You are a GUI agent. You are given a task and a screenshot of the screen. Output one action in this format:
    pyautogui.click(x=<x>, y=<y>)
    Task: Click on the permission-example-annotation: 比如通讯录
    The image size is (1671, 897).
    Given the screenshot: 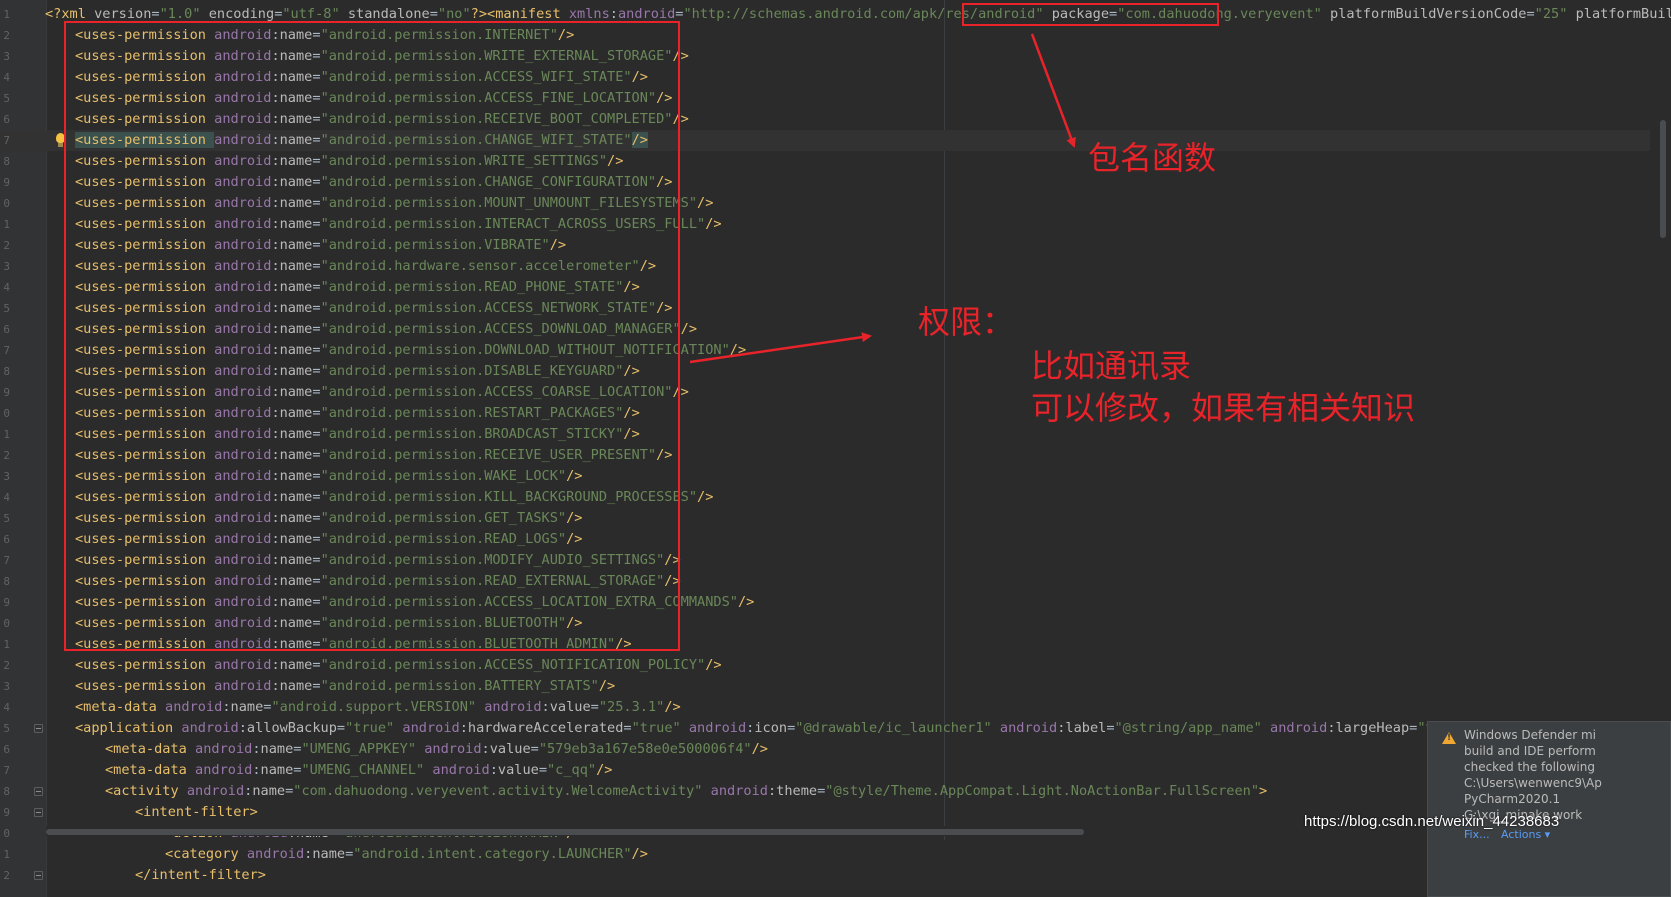 What is the action you would take?
    pyautogui.click(x=1111, y=366)
    